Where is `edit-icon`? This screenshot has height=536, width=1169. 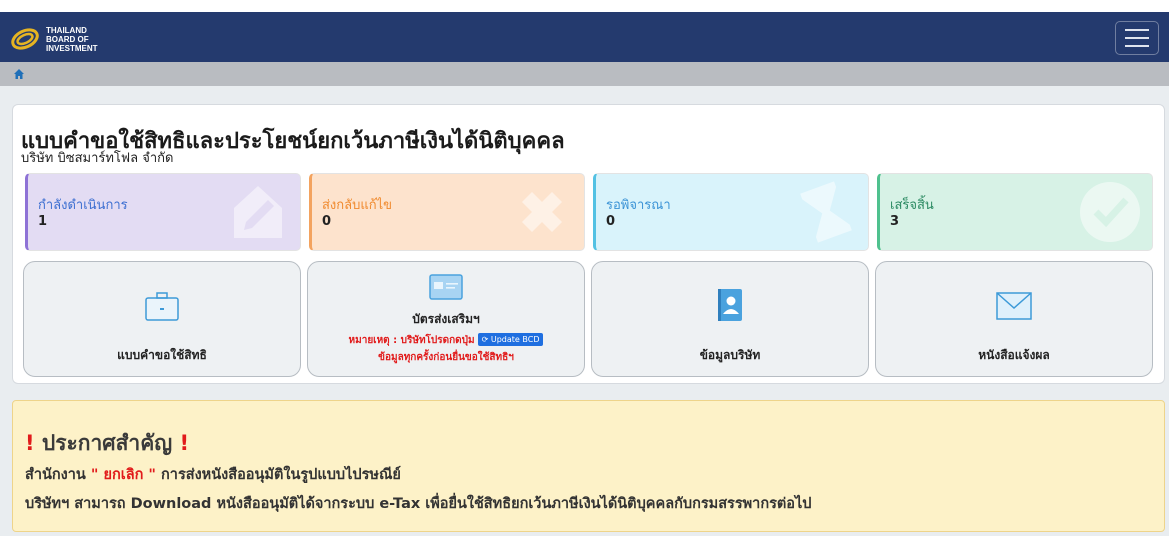
edit-icon is located at coordinates (258, 212).